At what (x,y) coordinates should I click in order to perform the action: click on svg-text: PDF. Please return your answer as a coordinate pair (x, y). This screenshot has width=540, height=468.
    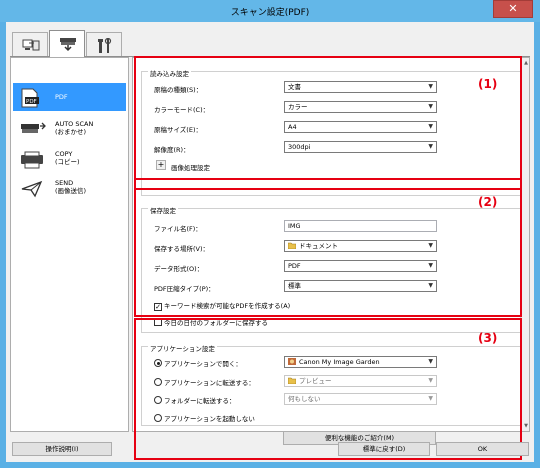
    Looking at the image, I should click on (31, 102).